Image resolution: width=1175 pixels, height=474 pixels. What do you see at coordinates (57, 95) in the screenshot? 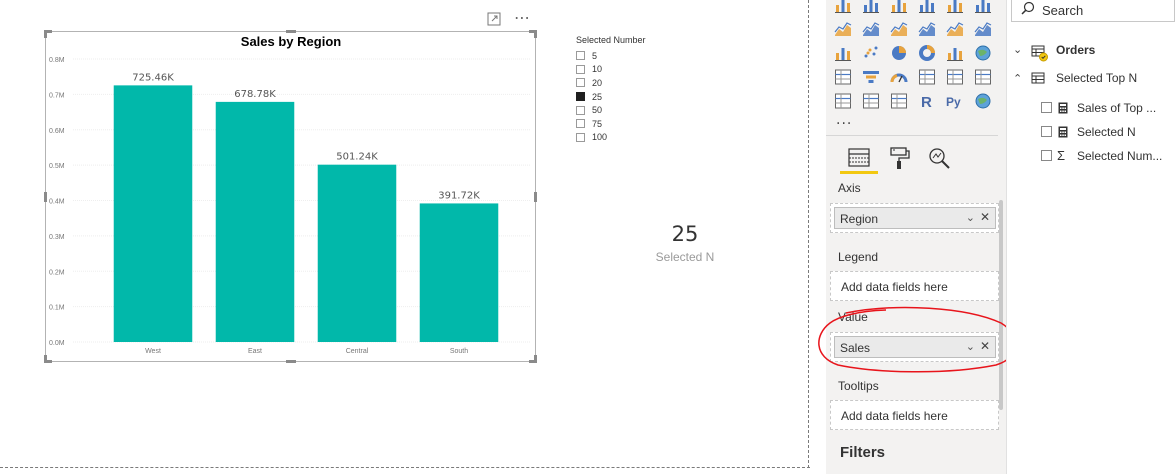
I see `y-tick-label: 0.7M` at bounding box center [57, 95].